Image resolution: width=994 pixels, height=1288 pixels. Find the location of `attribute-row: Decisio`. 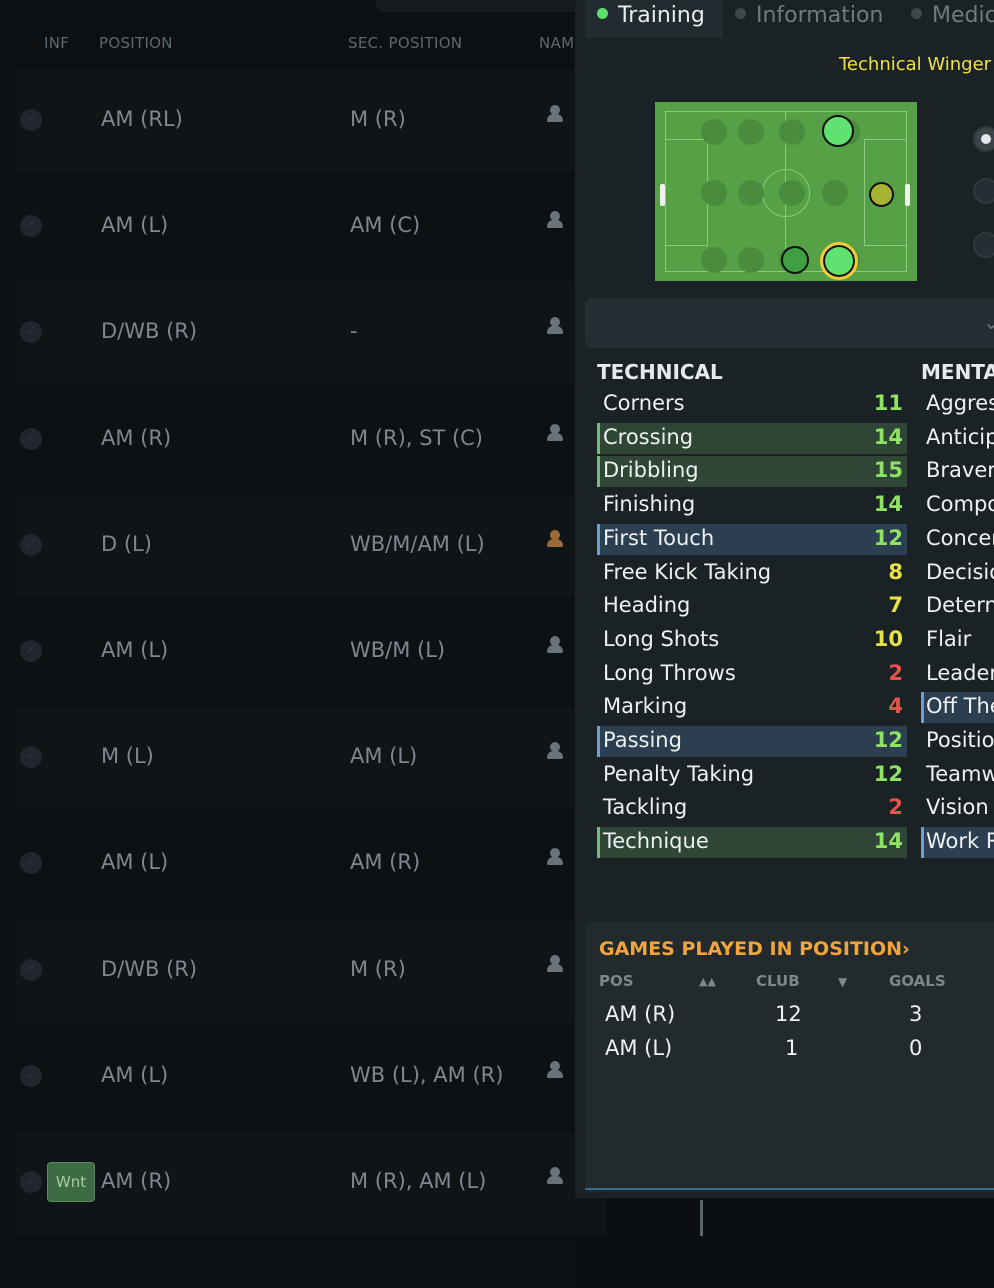

attribute-row: Decisio is located at coordinates (957, 573).